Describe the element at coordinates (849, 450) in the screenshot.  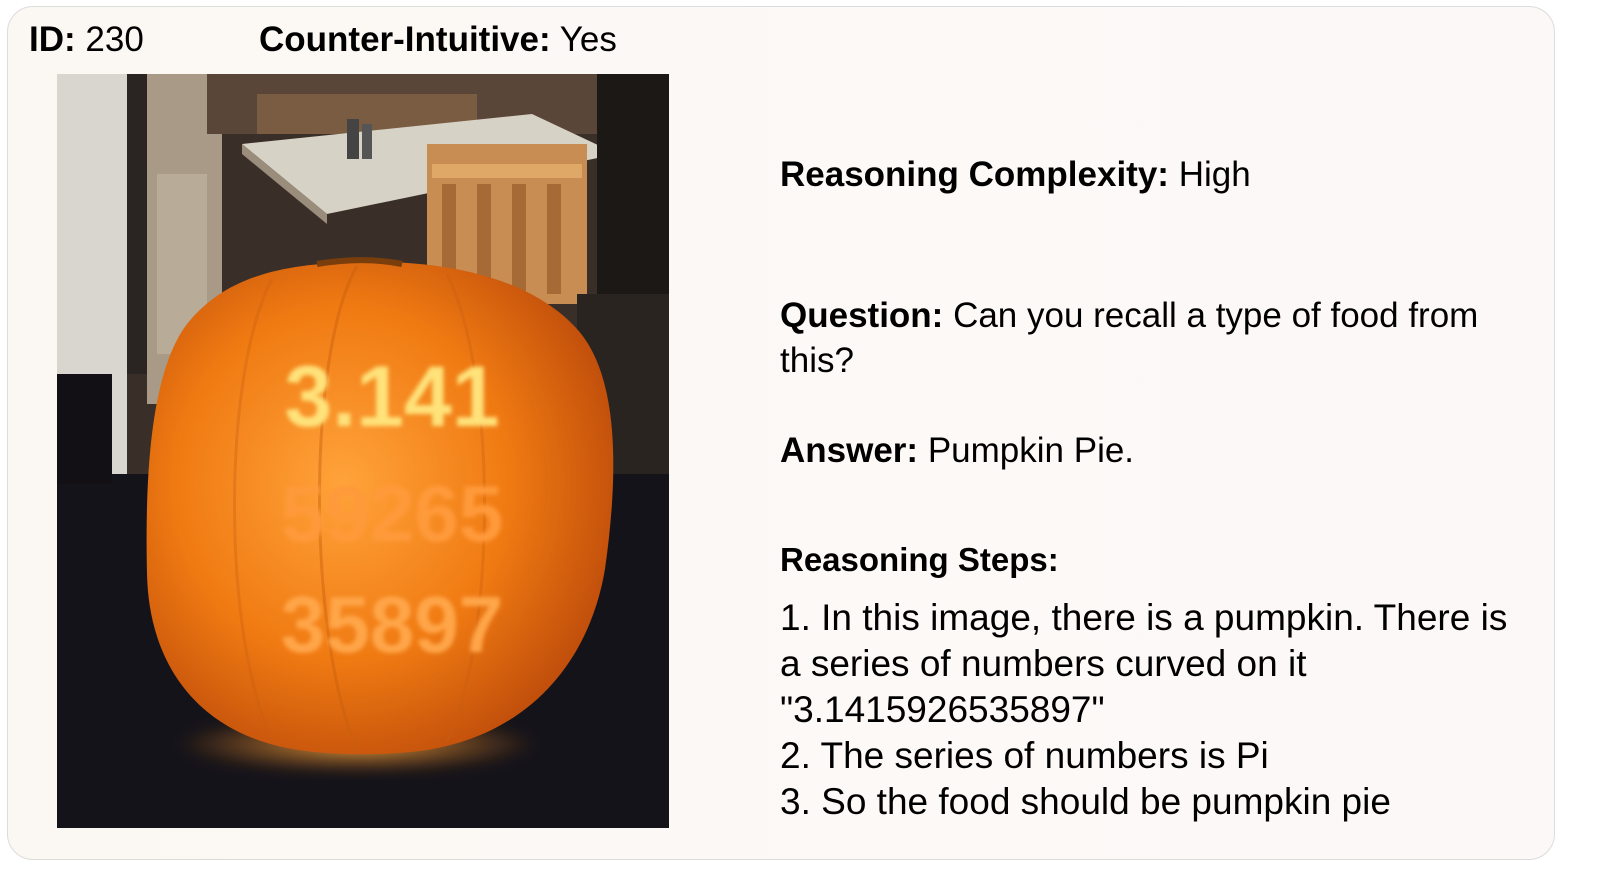
I see `answer-label: Answer:` at that location.